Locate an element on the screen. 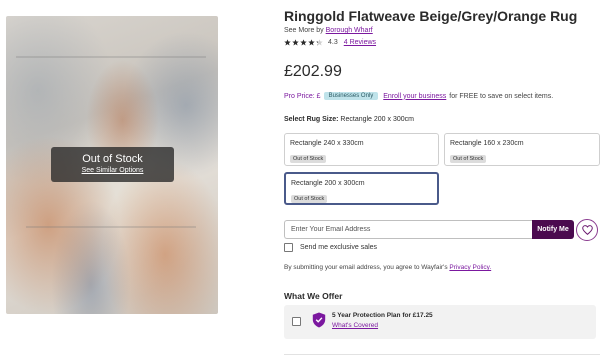  notify-form: Notify Me is located at coordinates (429, 229).